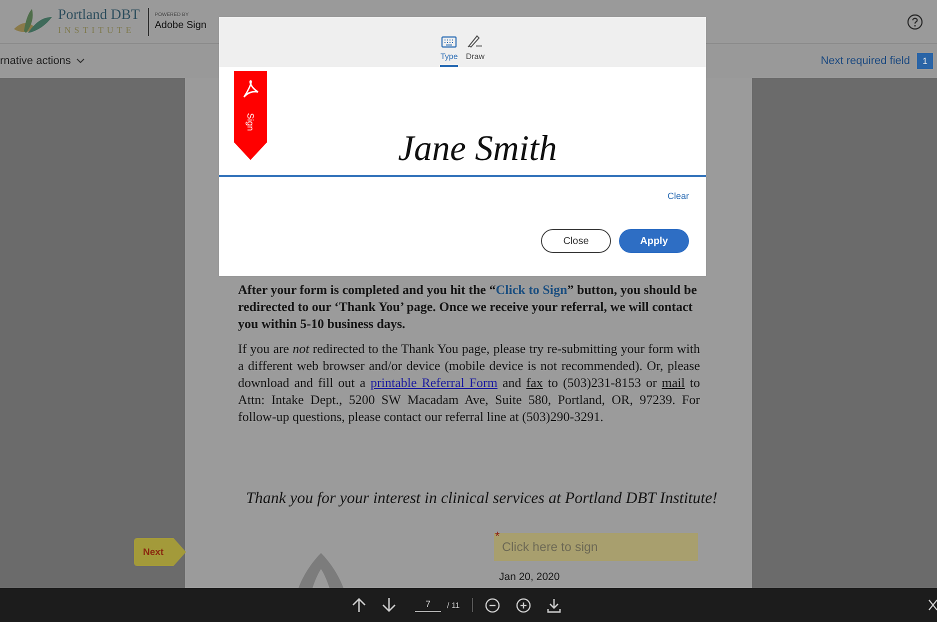 The image size is (937, 622). Describe the element at coordinates (915, 22) in the screenshot. I see `help-icon` at that location.